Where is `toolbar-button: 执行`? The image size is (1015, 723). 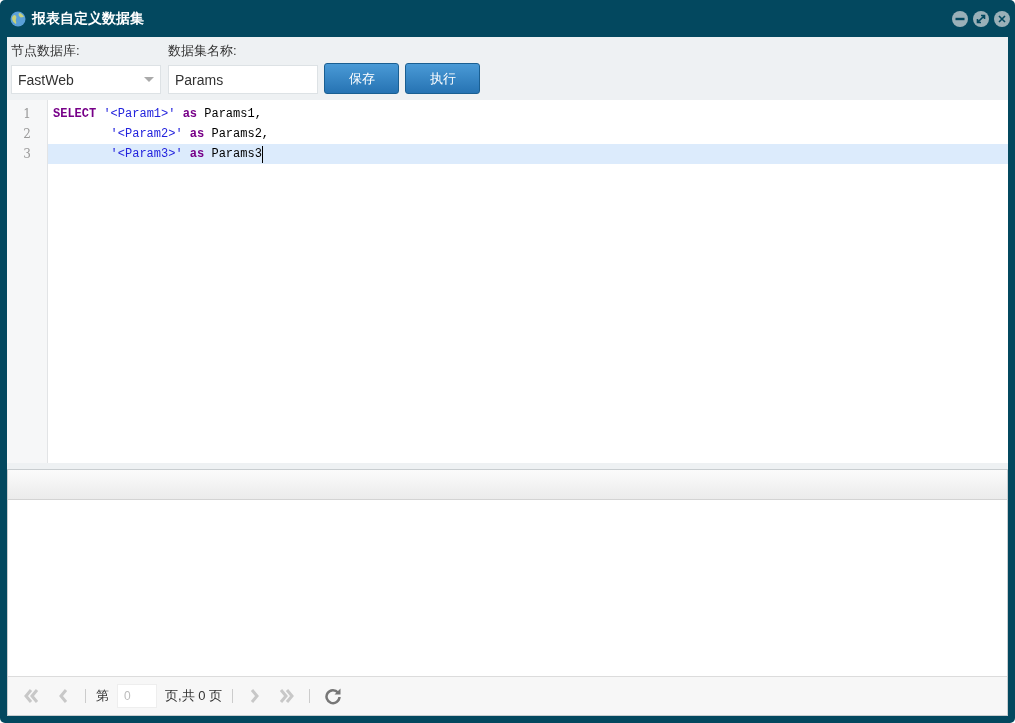
toolbar-button: 执行 is located at coordinates (442, 78).